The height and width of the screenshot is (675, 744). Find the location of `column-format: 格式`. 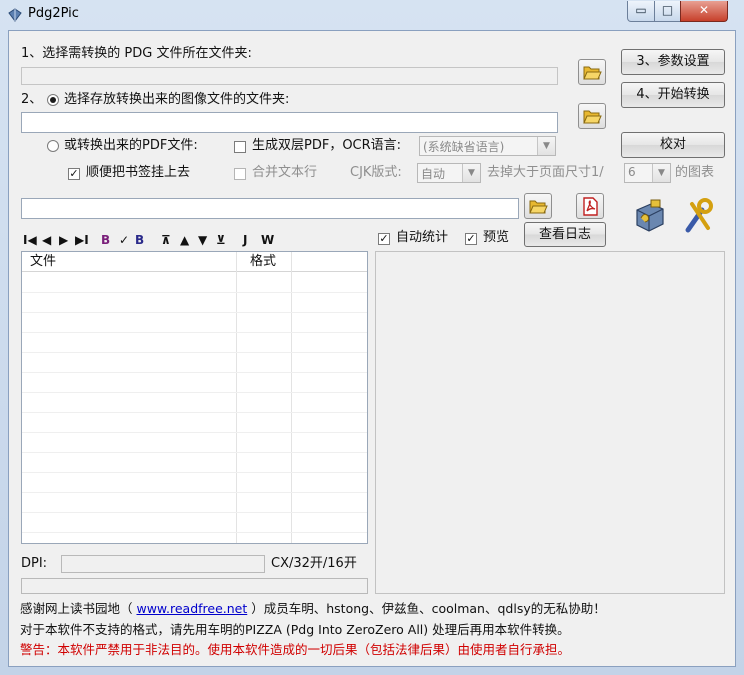

column-format: 格式 is located at coordinates (263, 261).